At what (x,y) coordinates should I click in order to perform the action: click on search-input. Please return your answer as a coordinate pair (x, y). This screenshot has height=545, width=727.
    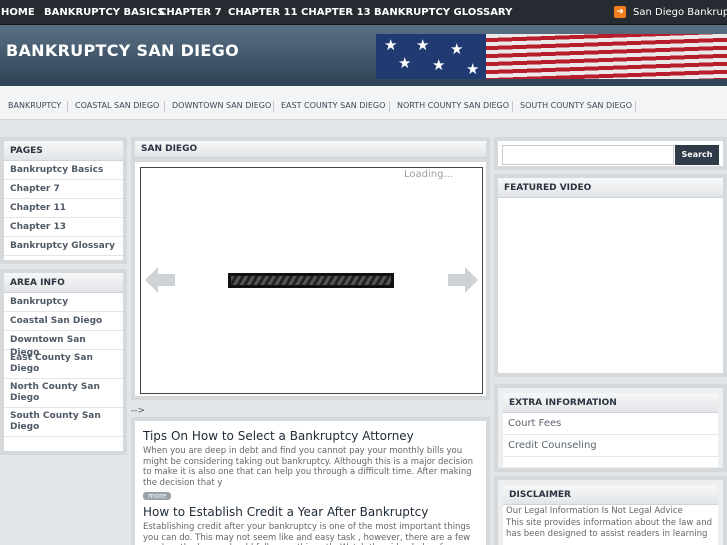
    Looking at the image, I should click on (588, 155).